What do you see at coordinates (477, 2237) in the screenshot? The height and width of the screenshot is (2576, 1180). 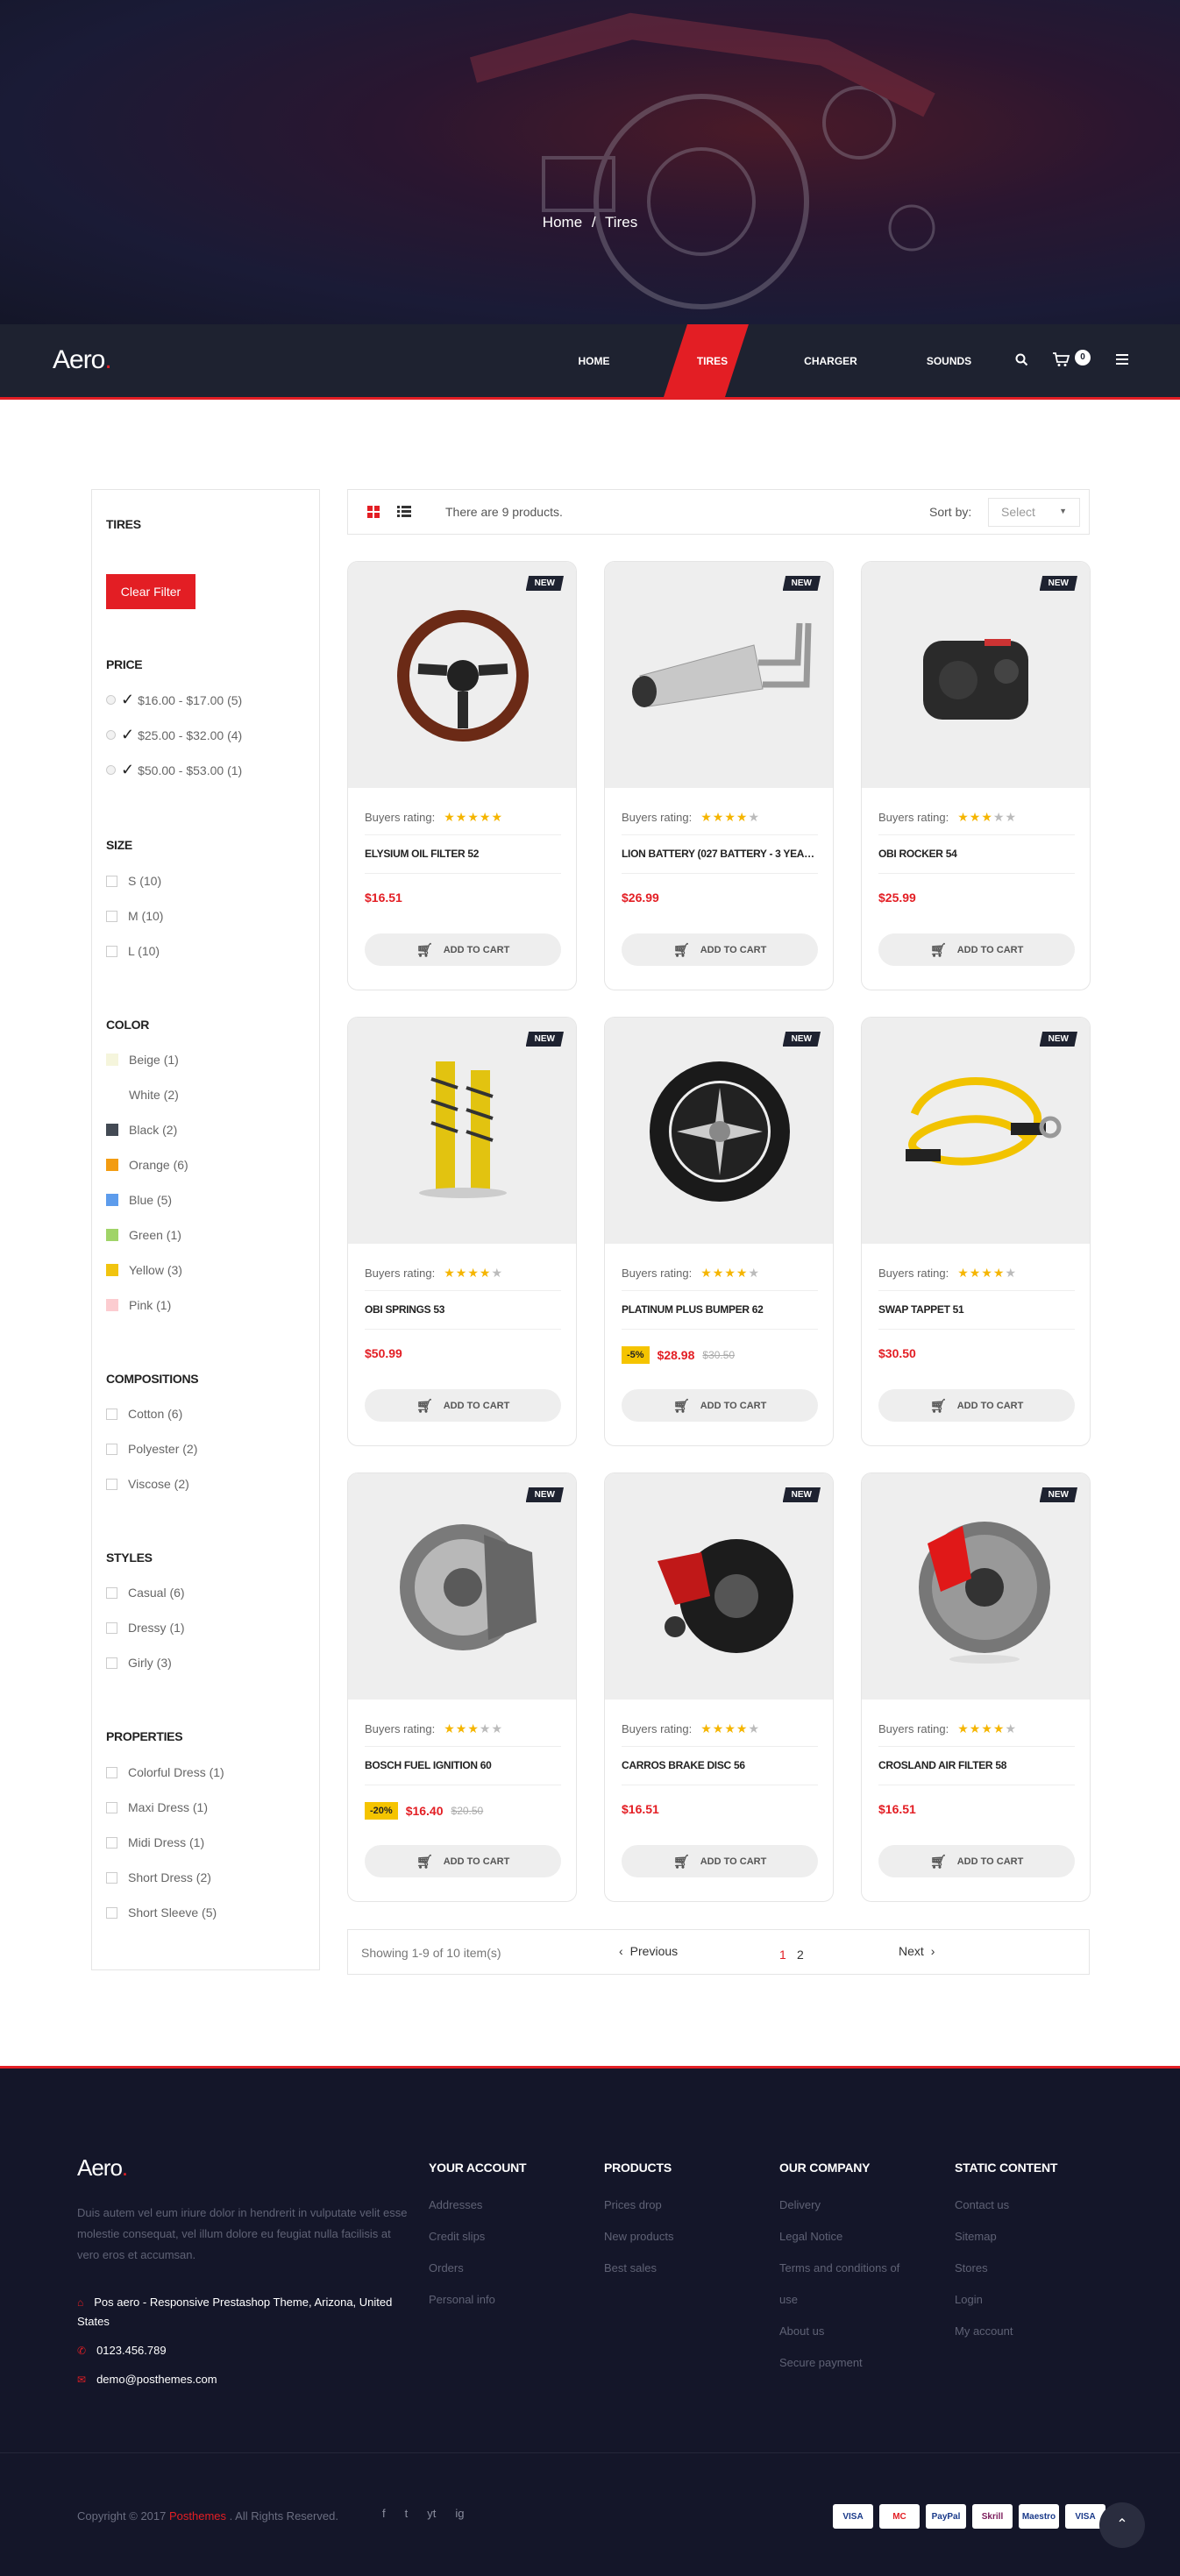 I see `footer-link: Credit slips` at bounding box center [477, 2237].